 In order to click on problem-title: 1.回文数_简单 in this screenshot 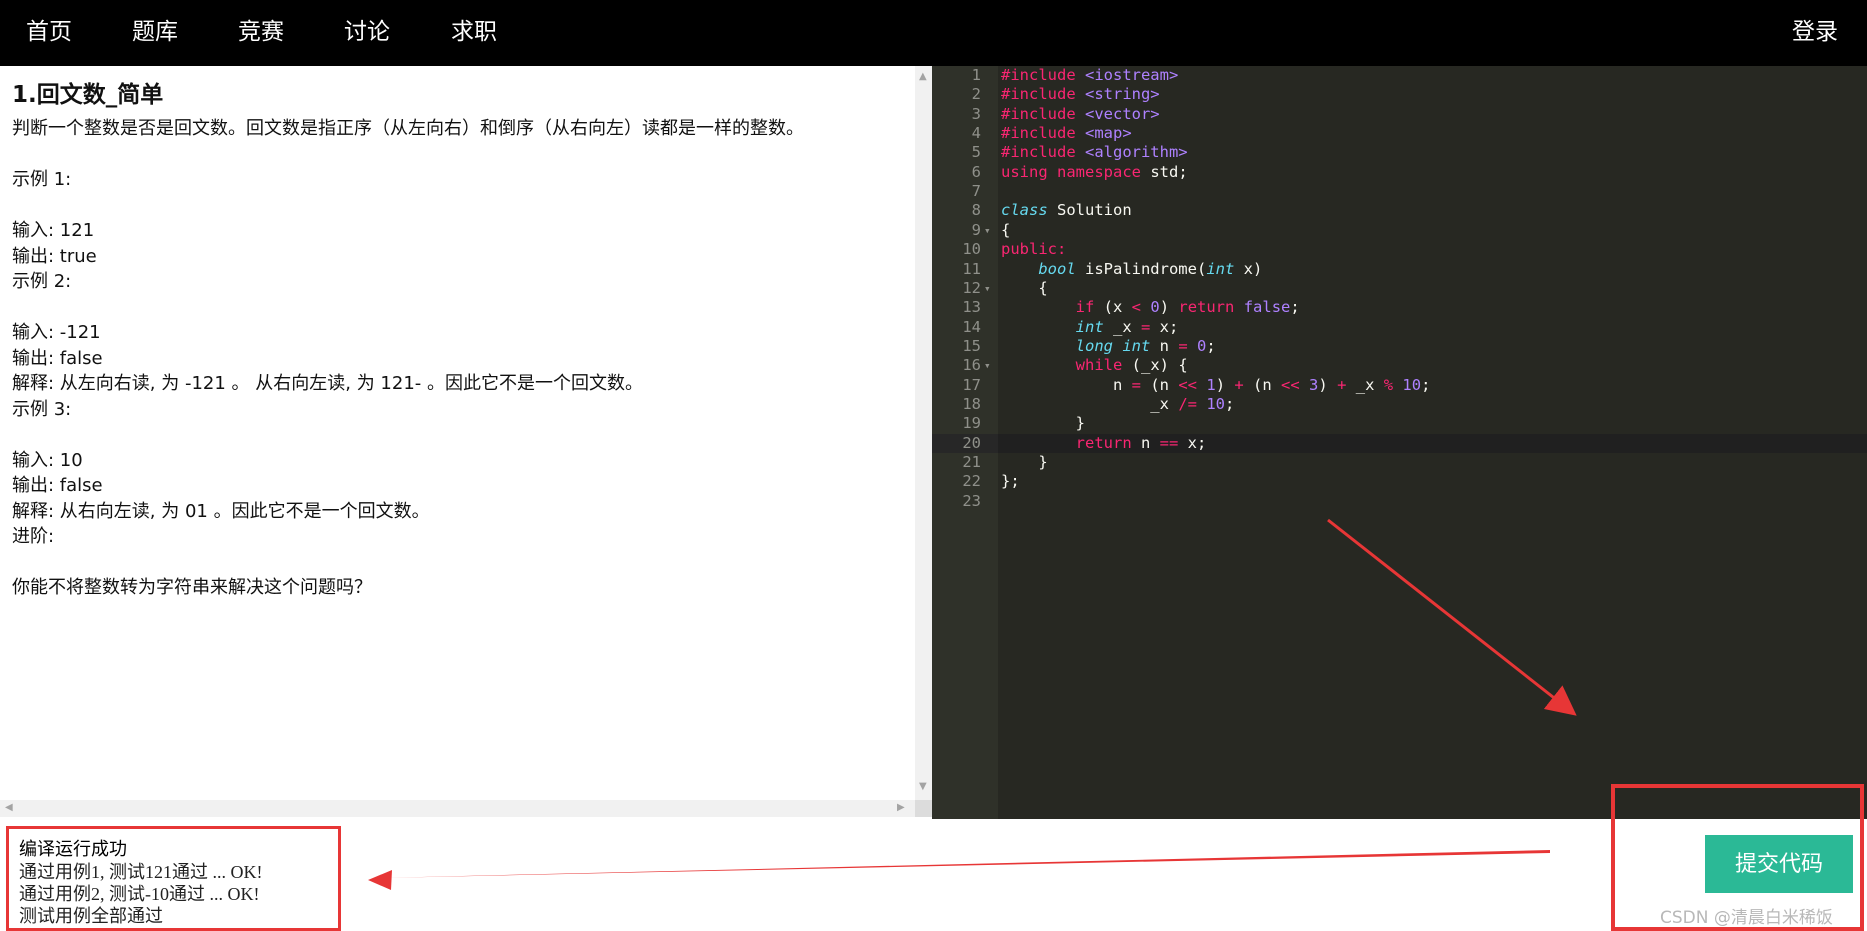, I will do `click(88, 95)`.